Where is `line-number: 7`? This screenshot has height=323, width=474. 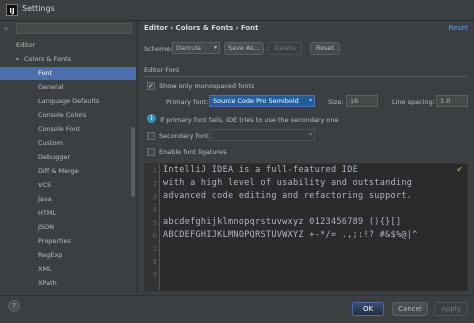
line-number: 7 is located at coordinates (154, 249).